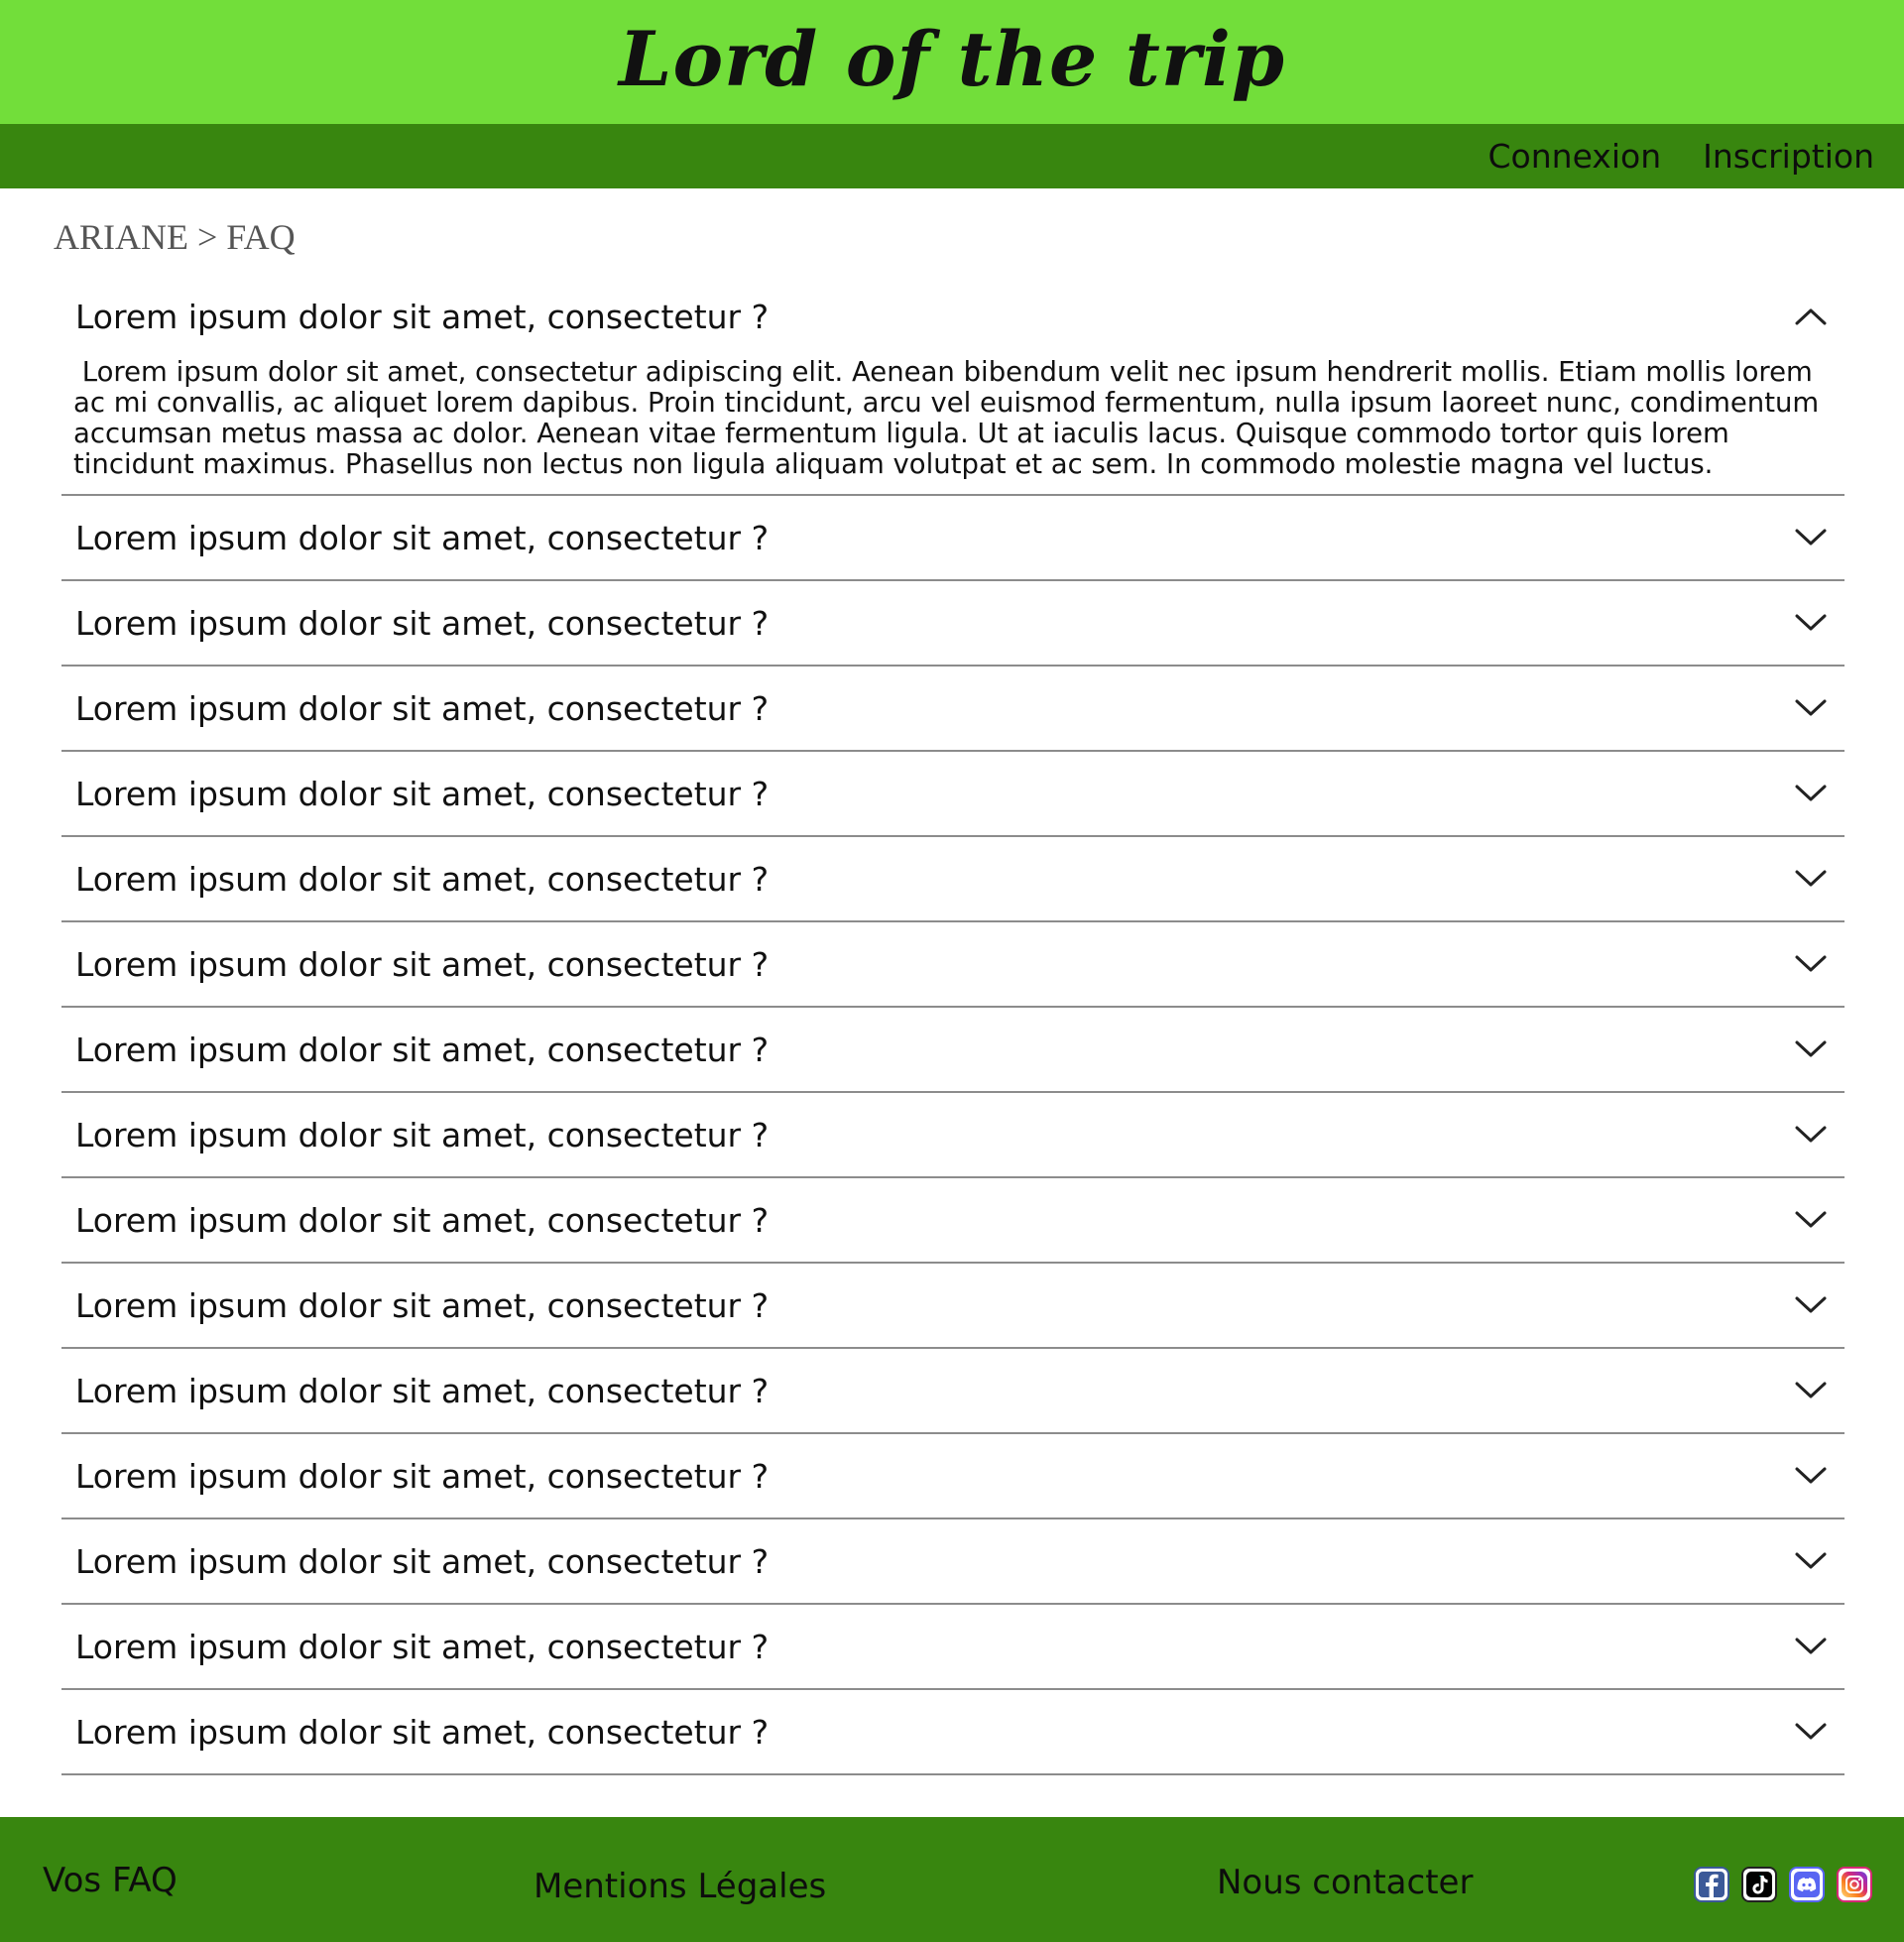  I want to click on footer-faq-link: Vos FAQ, so click(110, 1880).